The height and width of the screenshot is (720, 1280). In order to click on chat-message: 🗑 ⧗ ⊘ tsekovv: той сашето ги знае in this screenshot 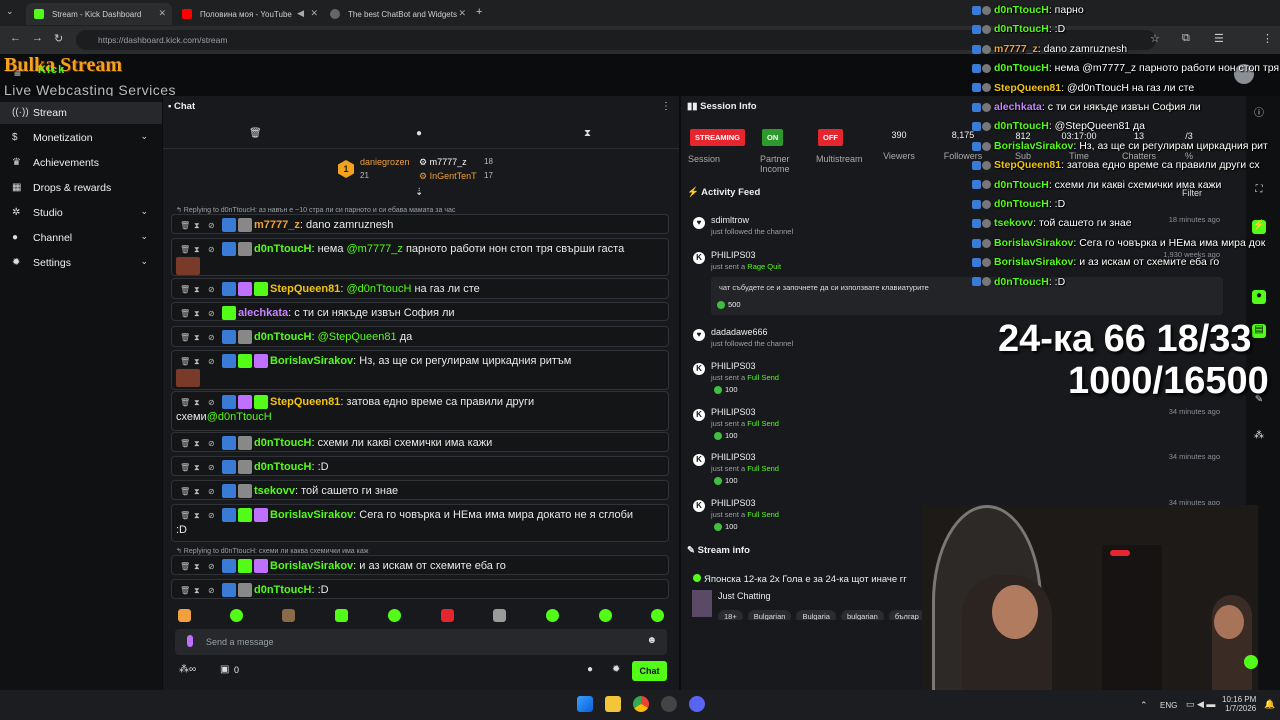, I will do `click(420, 490)`.